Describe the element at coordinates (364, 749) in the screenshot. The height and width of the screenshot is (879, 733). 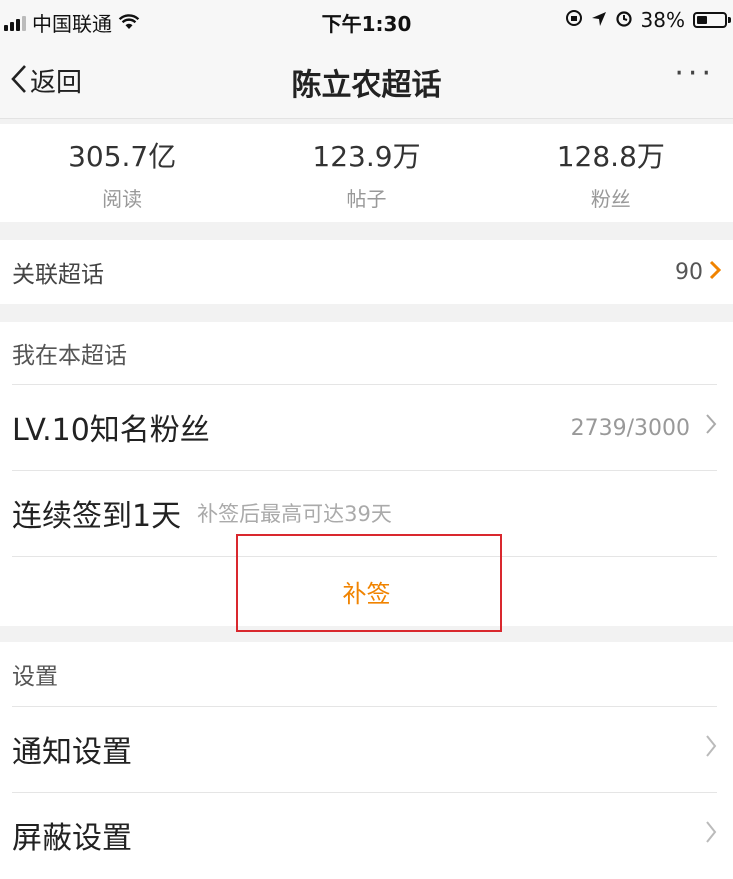
I see `notification-settings-row: 通知设置` at that location.